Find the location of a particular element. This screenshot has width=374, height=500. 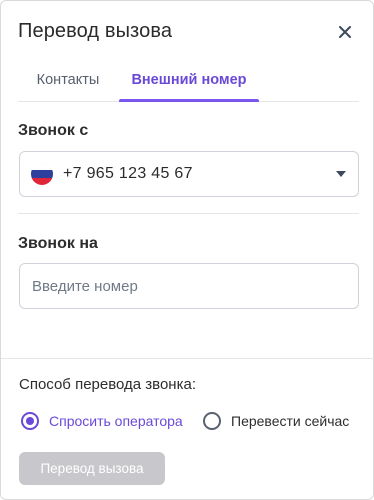

tab-external-number-label: Внешний номер is located at coordinates (189, 80).